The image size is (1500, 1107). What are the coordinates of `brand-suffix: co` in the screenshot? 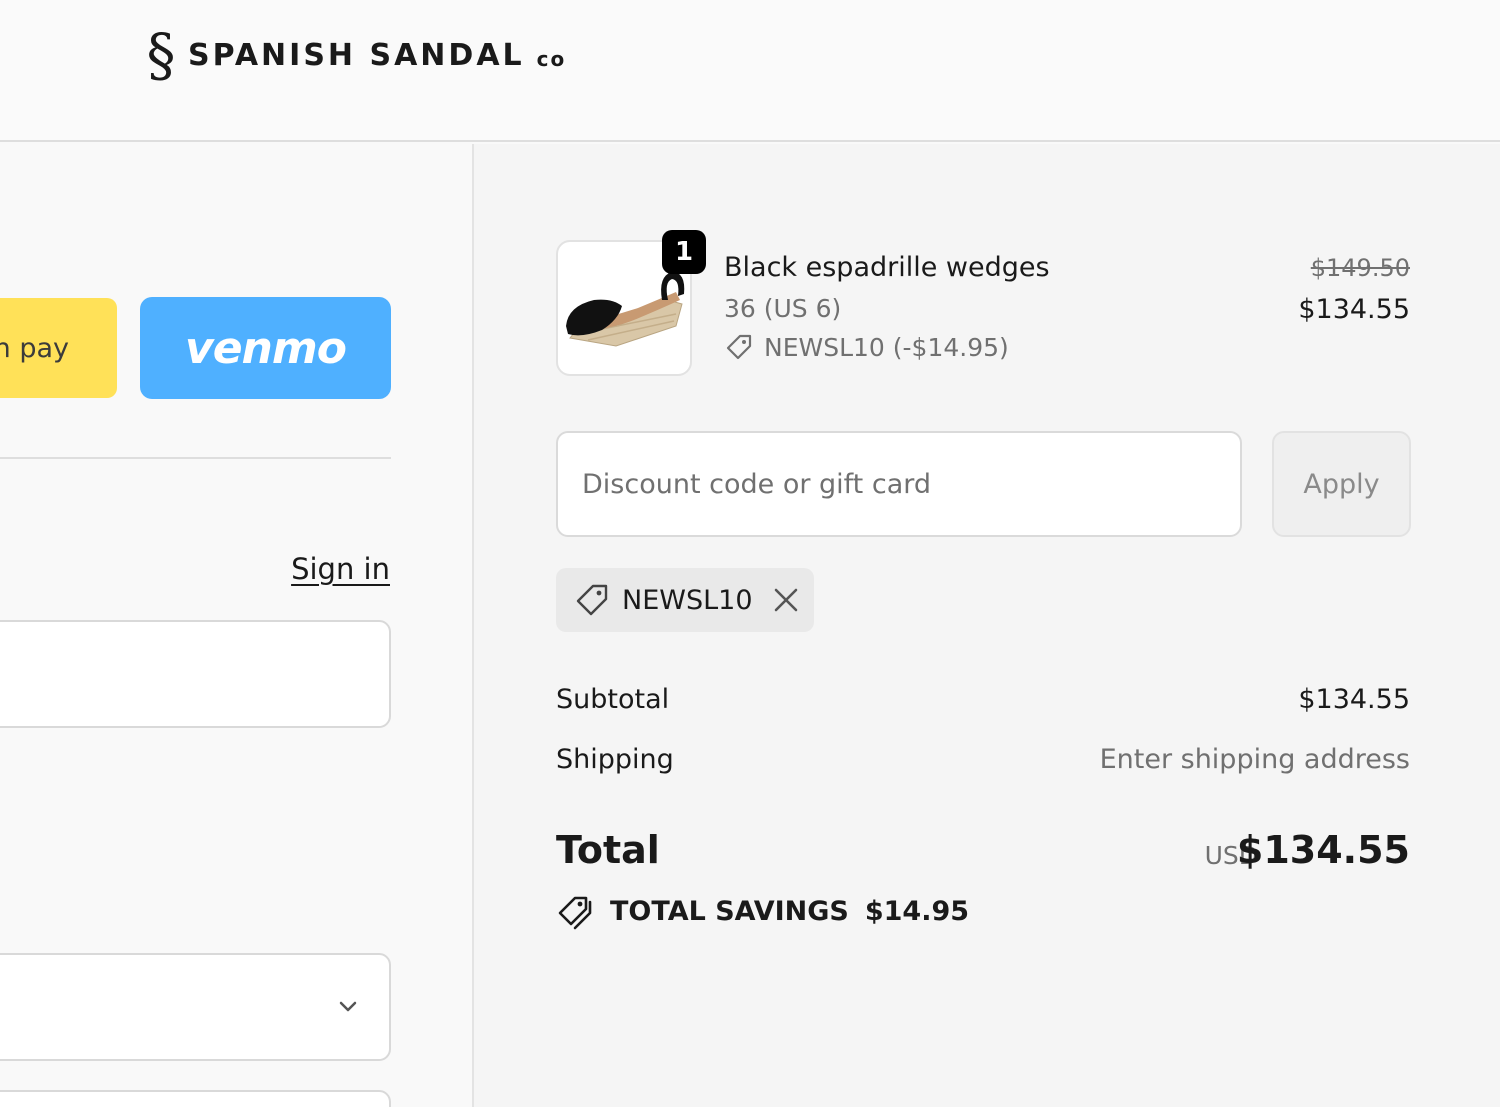 It's located at (551, 59).